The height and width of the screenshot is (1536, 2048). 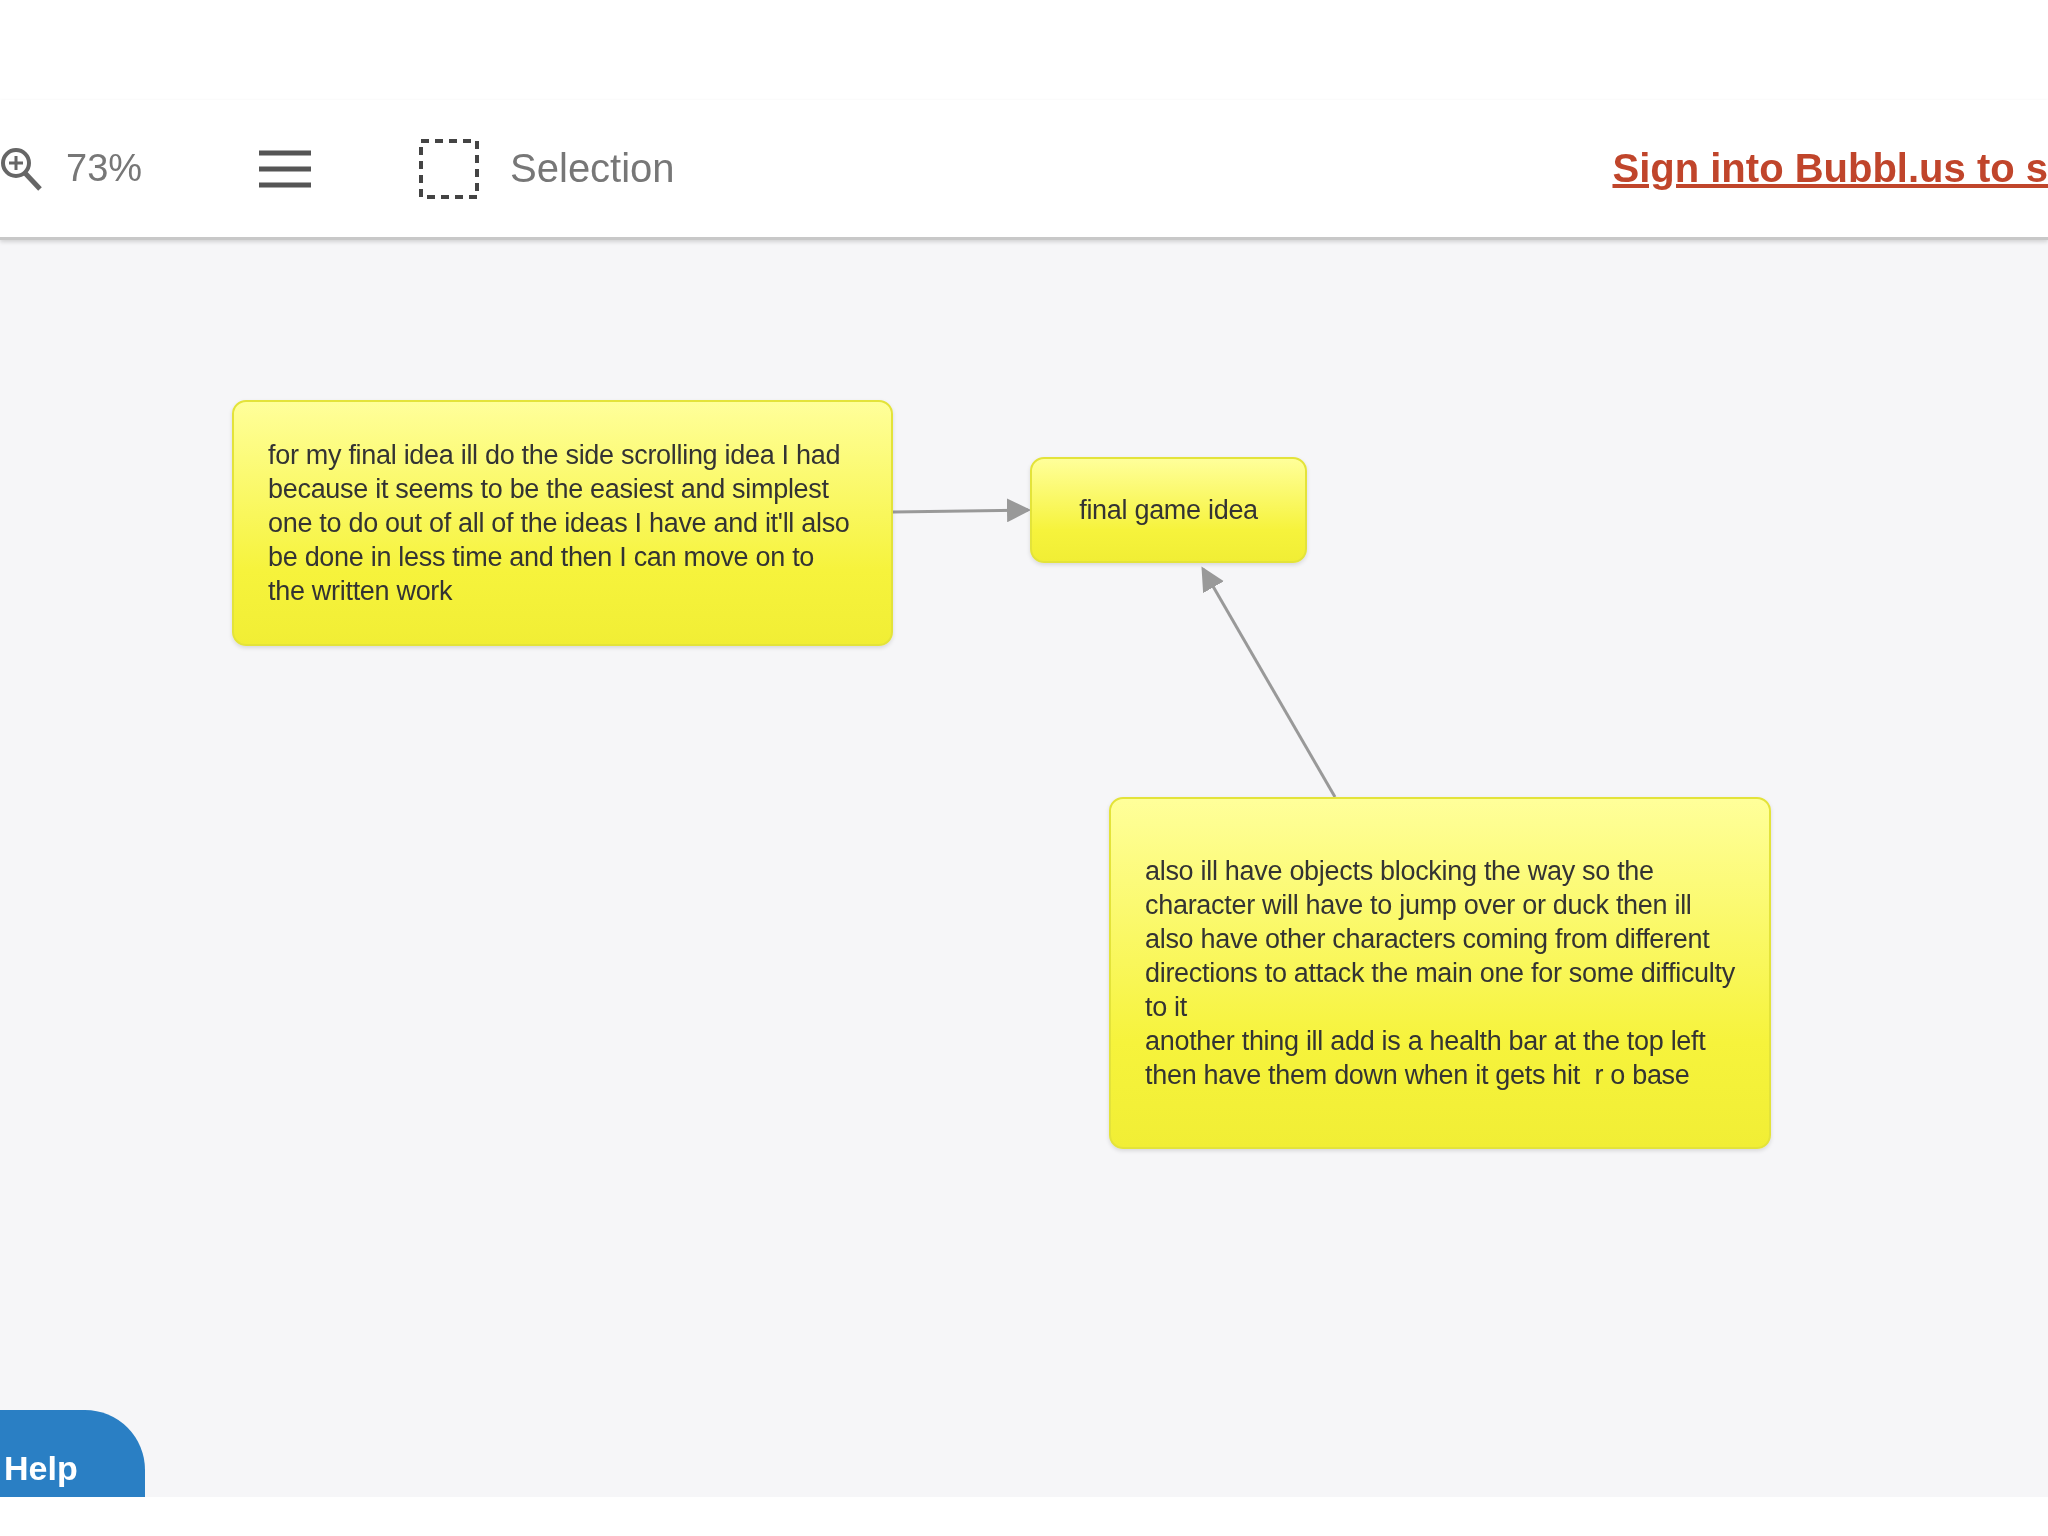 What do you see at coordinates (449, 168) in the screenshot?
I see `selection-icon` at bounding box center [449, 168].